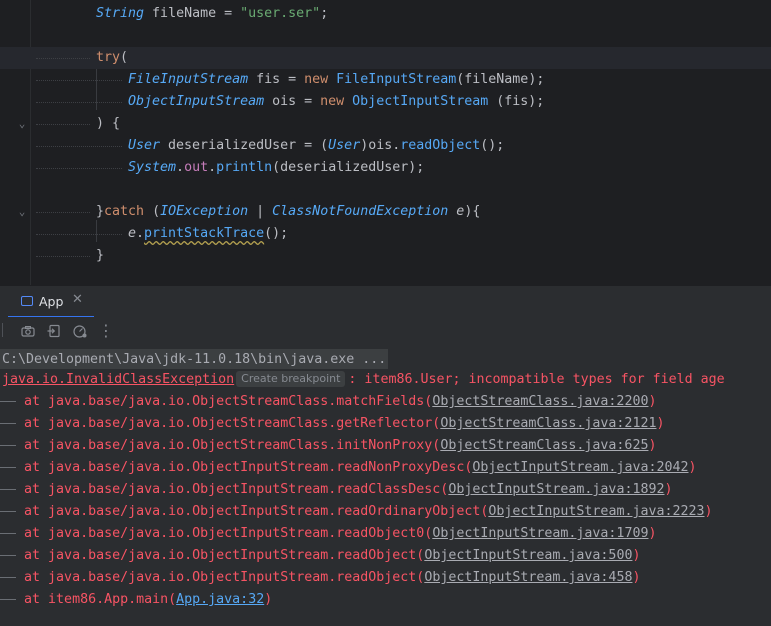 The width and height of the screenshot is (771, 626). What do you see at coordinates (1, 330) in the screenshot?
I see `stop-edge-marker` at bounding box center [1, 330].